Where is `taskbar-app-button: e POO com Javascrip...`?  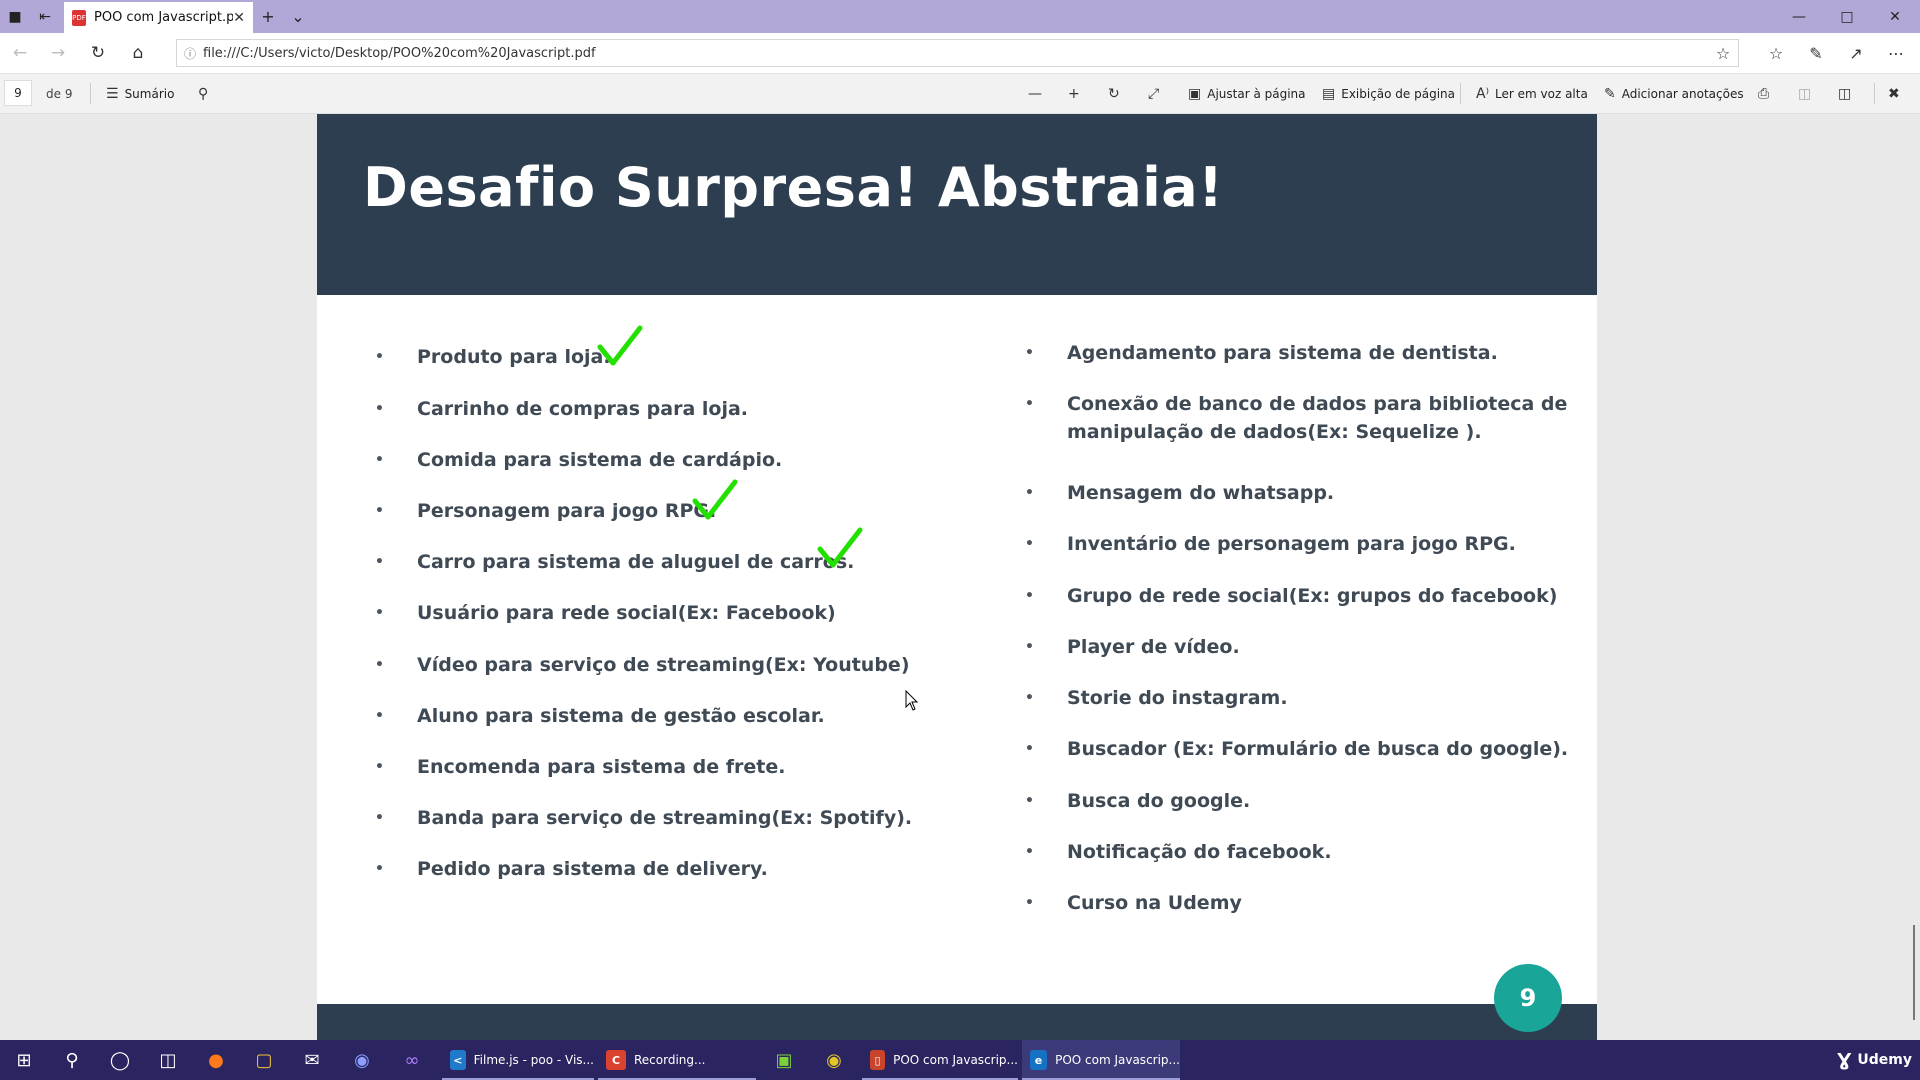 taskbar-app-button: e POO com Javascrip... is located at coordinates (1101, 1060).